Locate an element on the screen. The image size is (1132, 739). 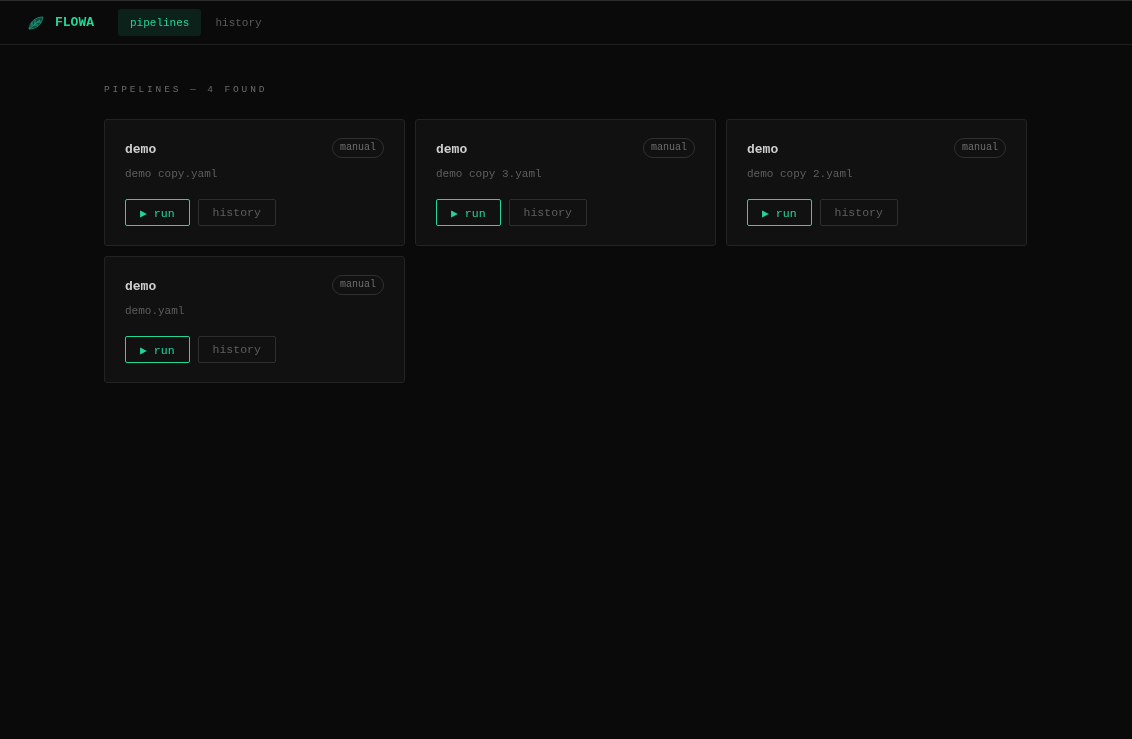
leaf-icon is located at coordinates (36, 22).